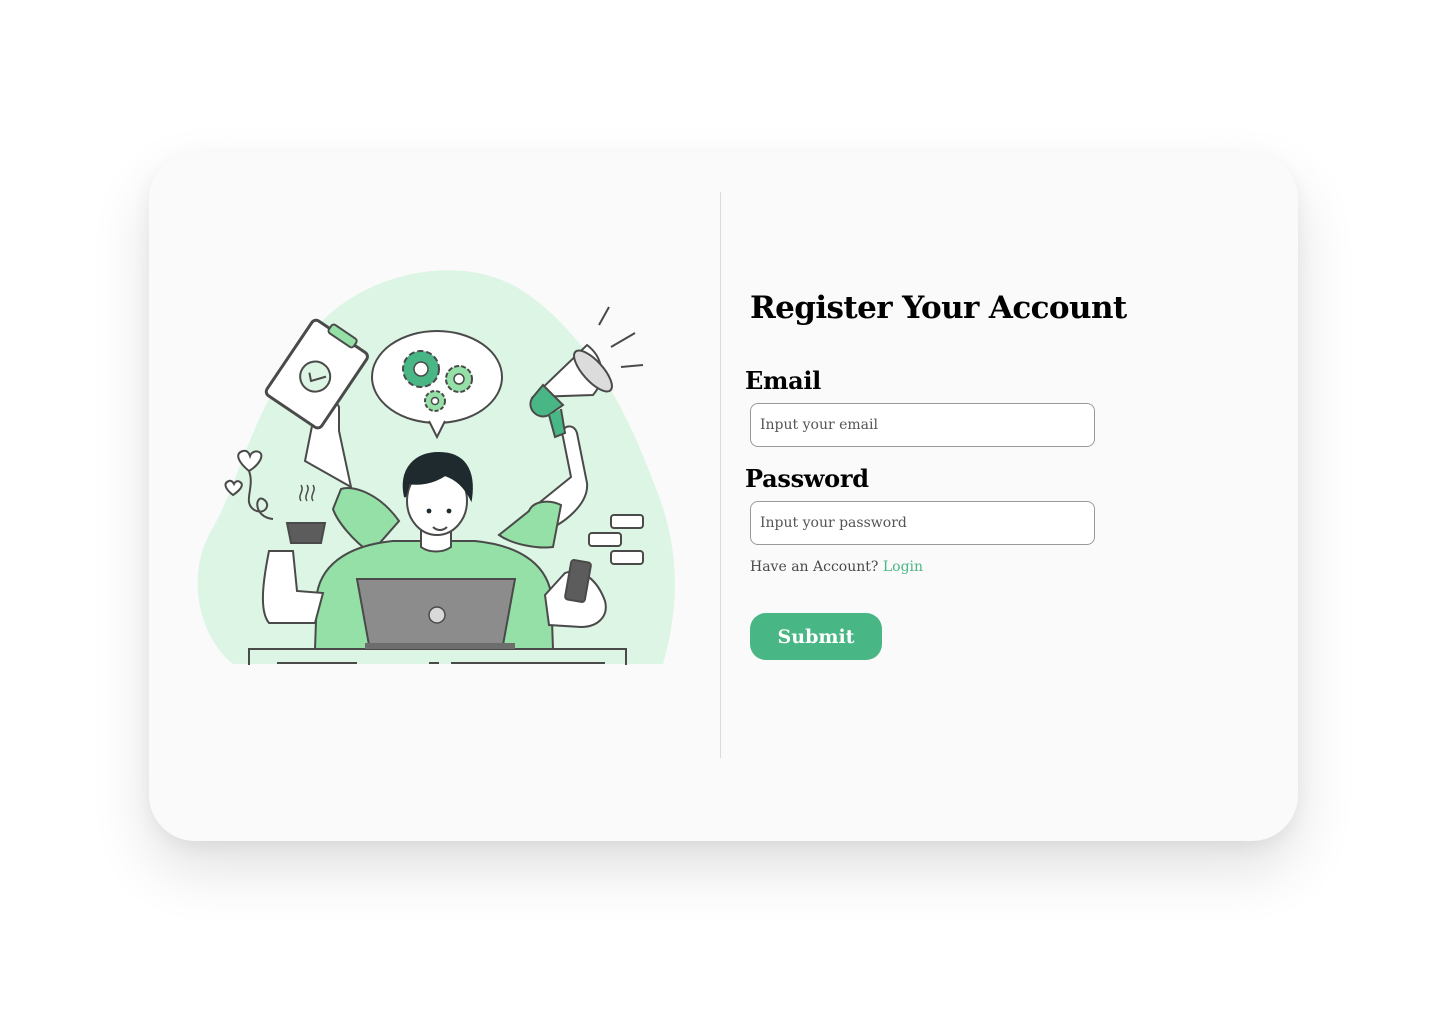 This screenshot has height=1024, width=1440. What do you see at coordinates (720, 475) in the screenshot?
I see `vertical-divider` at bounding box center [720, 475].